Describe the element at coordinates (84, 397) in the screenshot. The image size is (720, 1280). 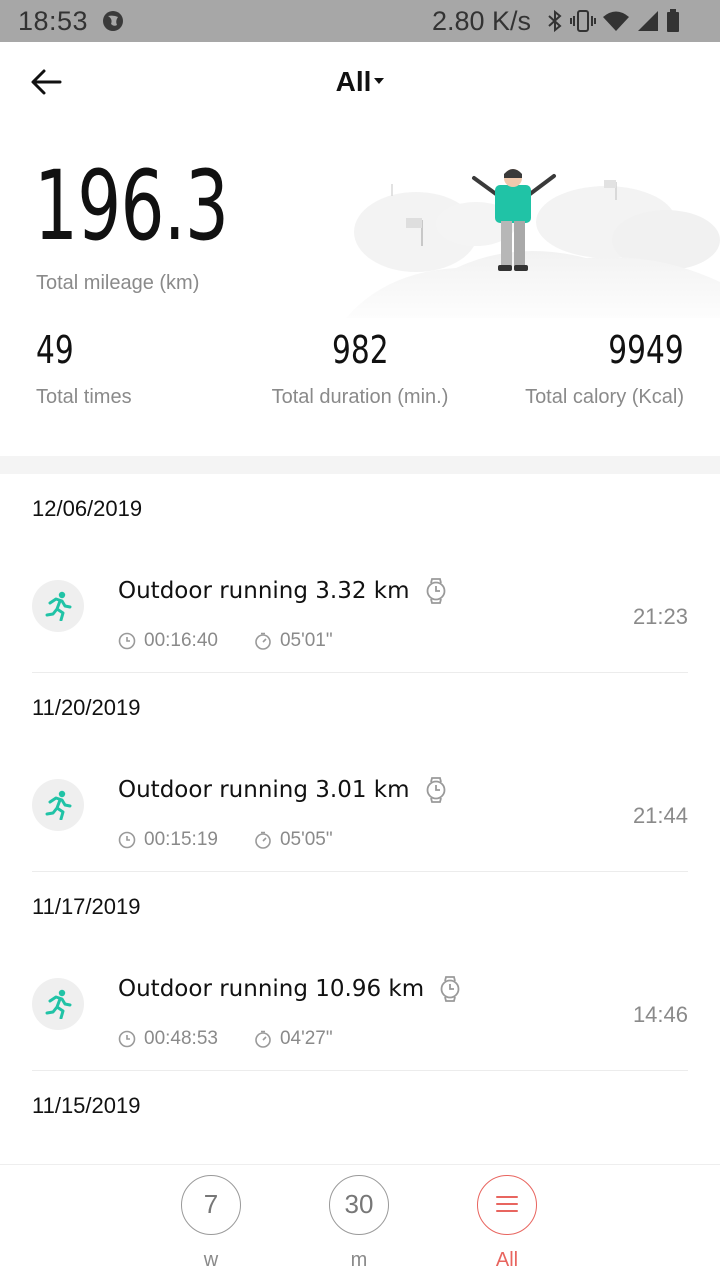
I see `stat-label: Total times` at that location.